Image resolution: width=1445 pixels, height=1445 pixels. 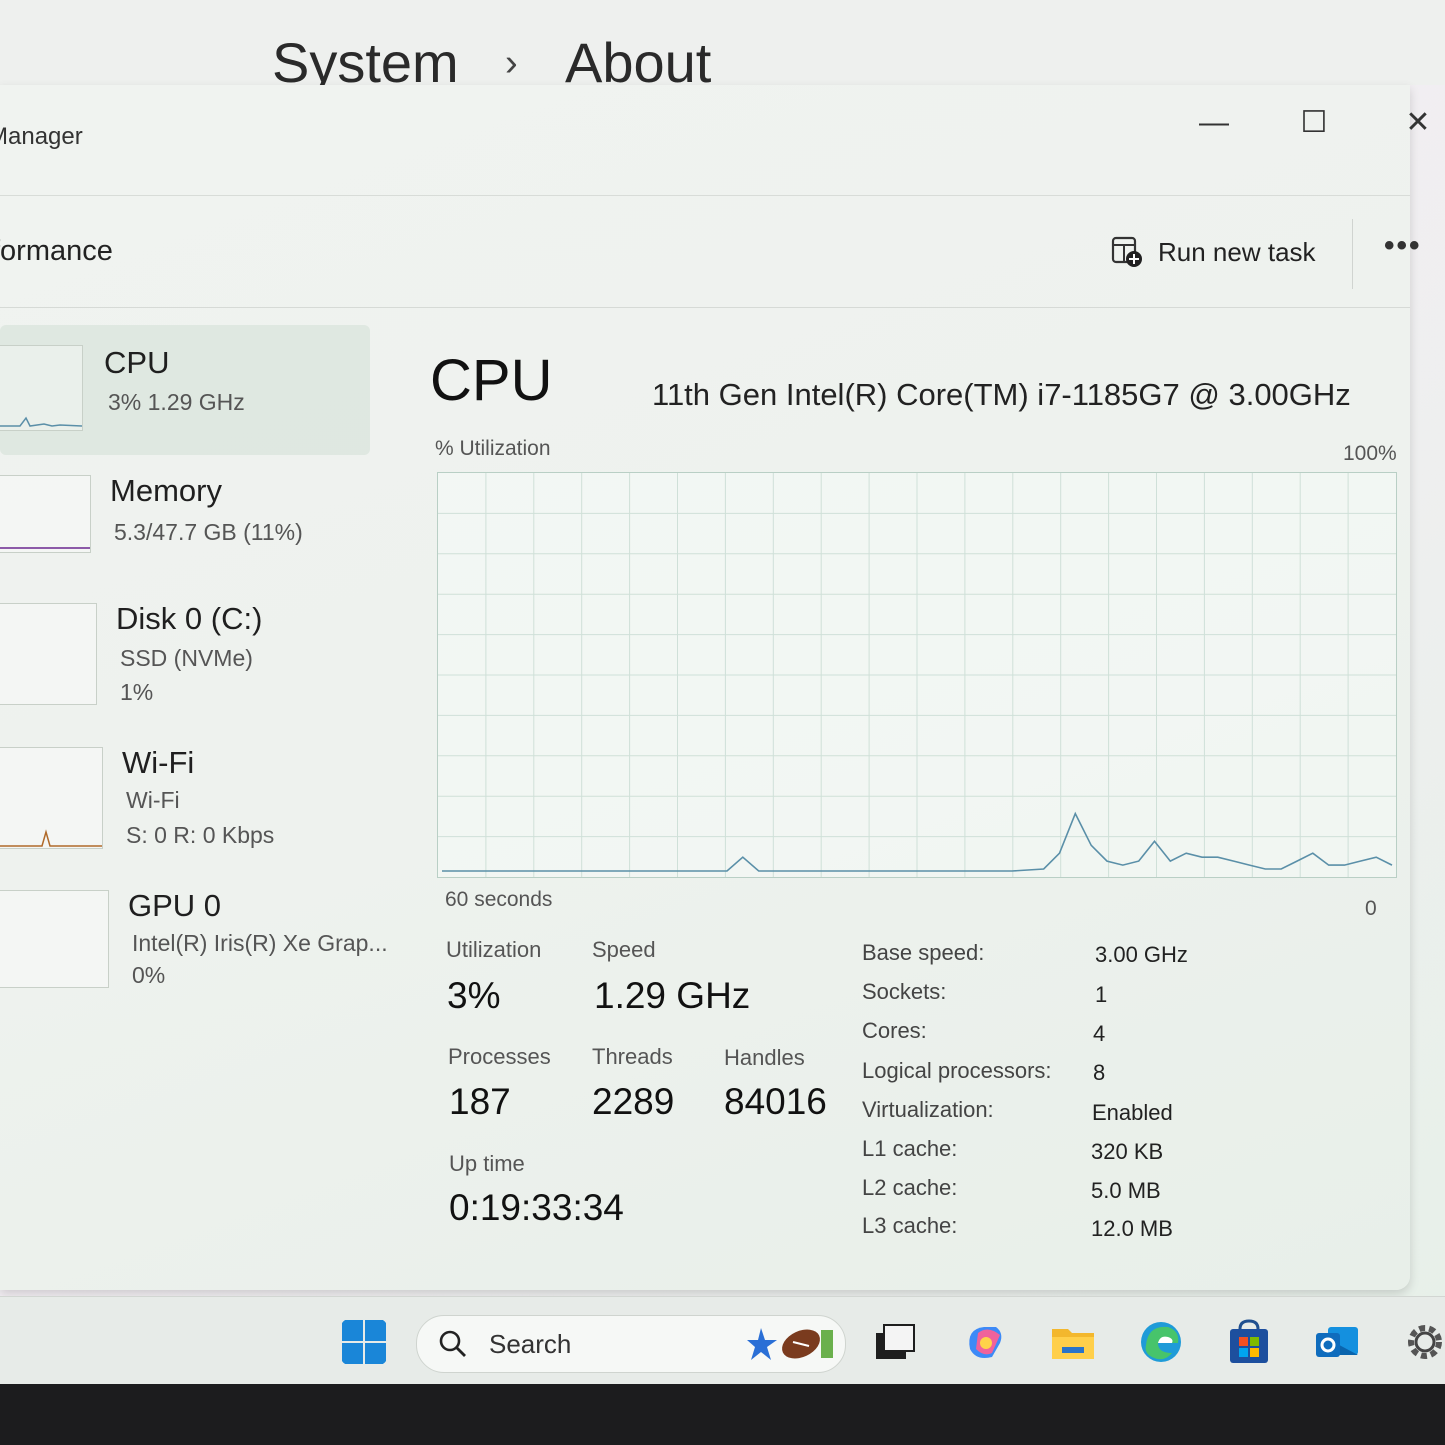 I want to click on wifi-thumbnail, so click(x=51, y=798).